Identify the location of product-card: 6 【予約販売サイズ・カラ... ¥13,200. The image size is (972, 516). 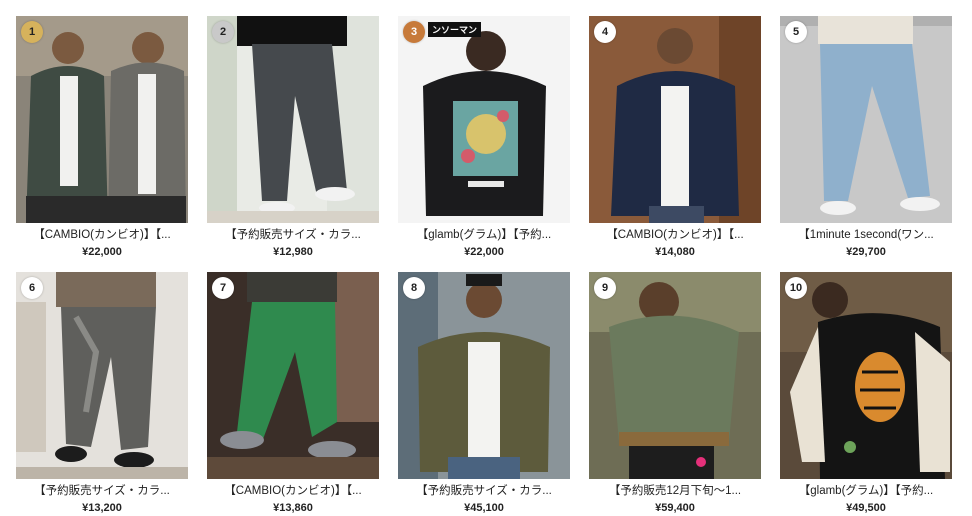
(102, 393).